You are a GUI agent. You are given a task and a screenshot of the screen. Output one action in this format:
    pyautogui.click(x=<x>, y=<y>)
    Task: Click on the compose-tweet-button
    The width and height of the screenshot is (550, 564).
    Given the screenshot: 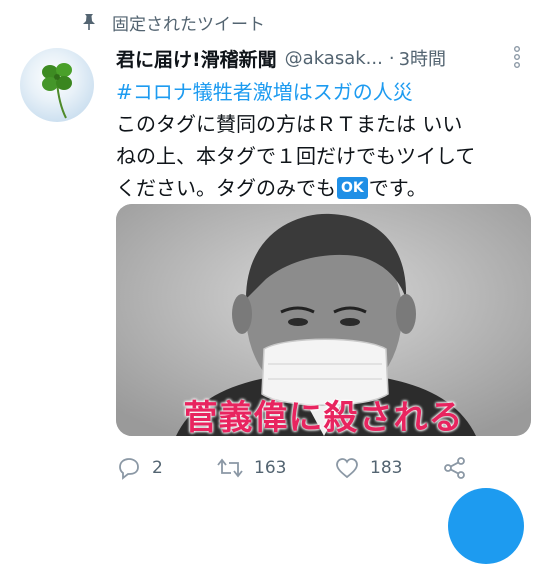 What is the action you would take?
    pyautogui.click(x=486, y=526)
    